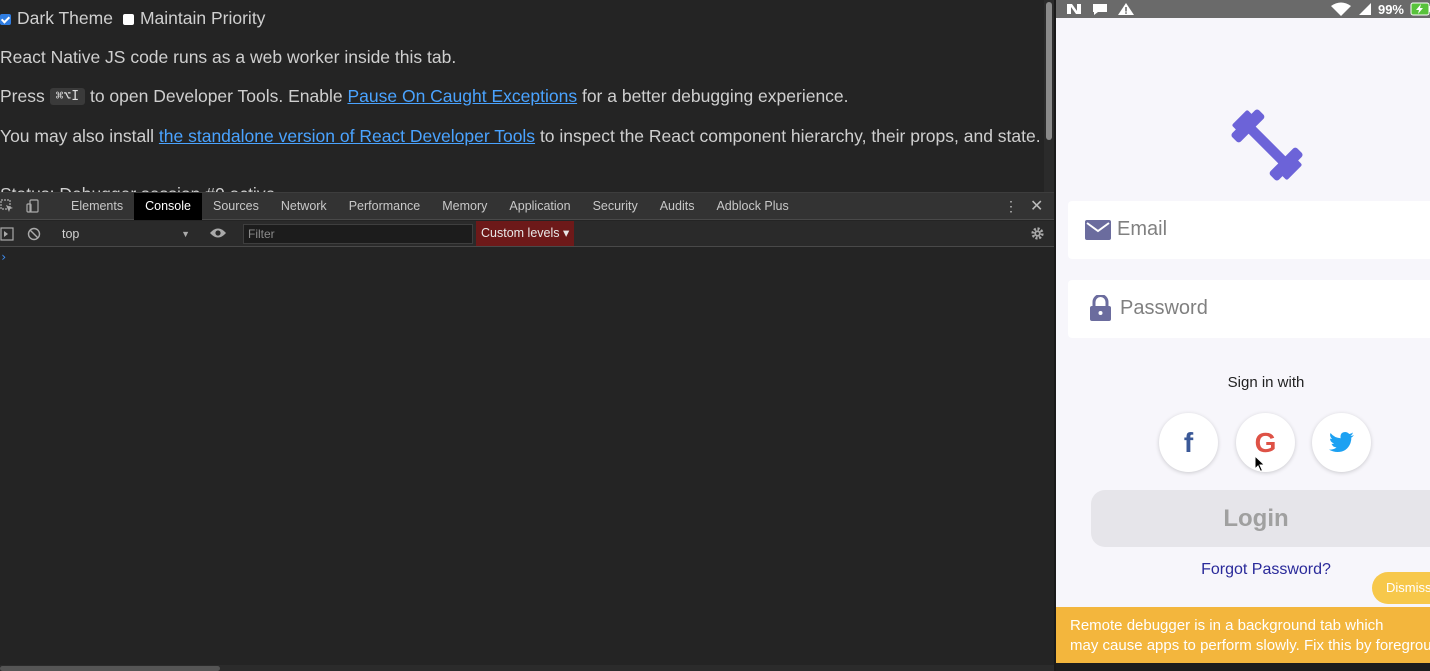  Describe the element at coordinates (97, 206) in the screenshot. I see `tab-elements: Elements` at that location.